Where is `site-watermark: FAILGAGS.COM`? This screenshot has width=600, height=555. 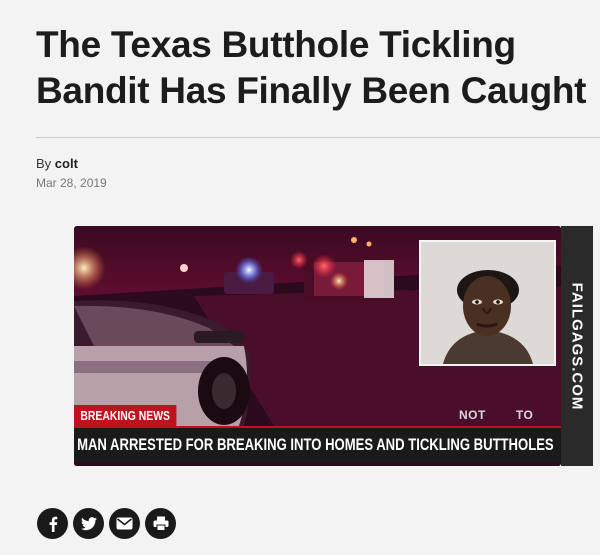 site-watermark: FAILGAGS.COM is located at coordinates (577, 346).